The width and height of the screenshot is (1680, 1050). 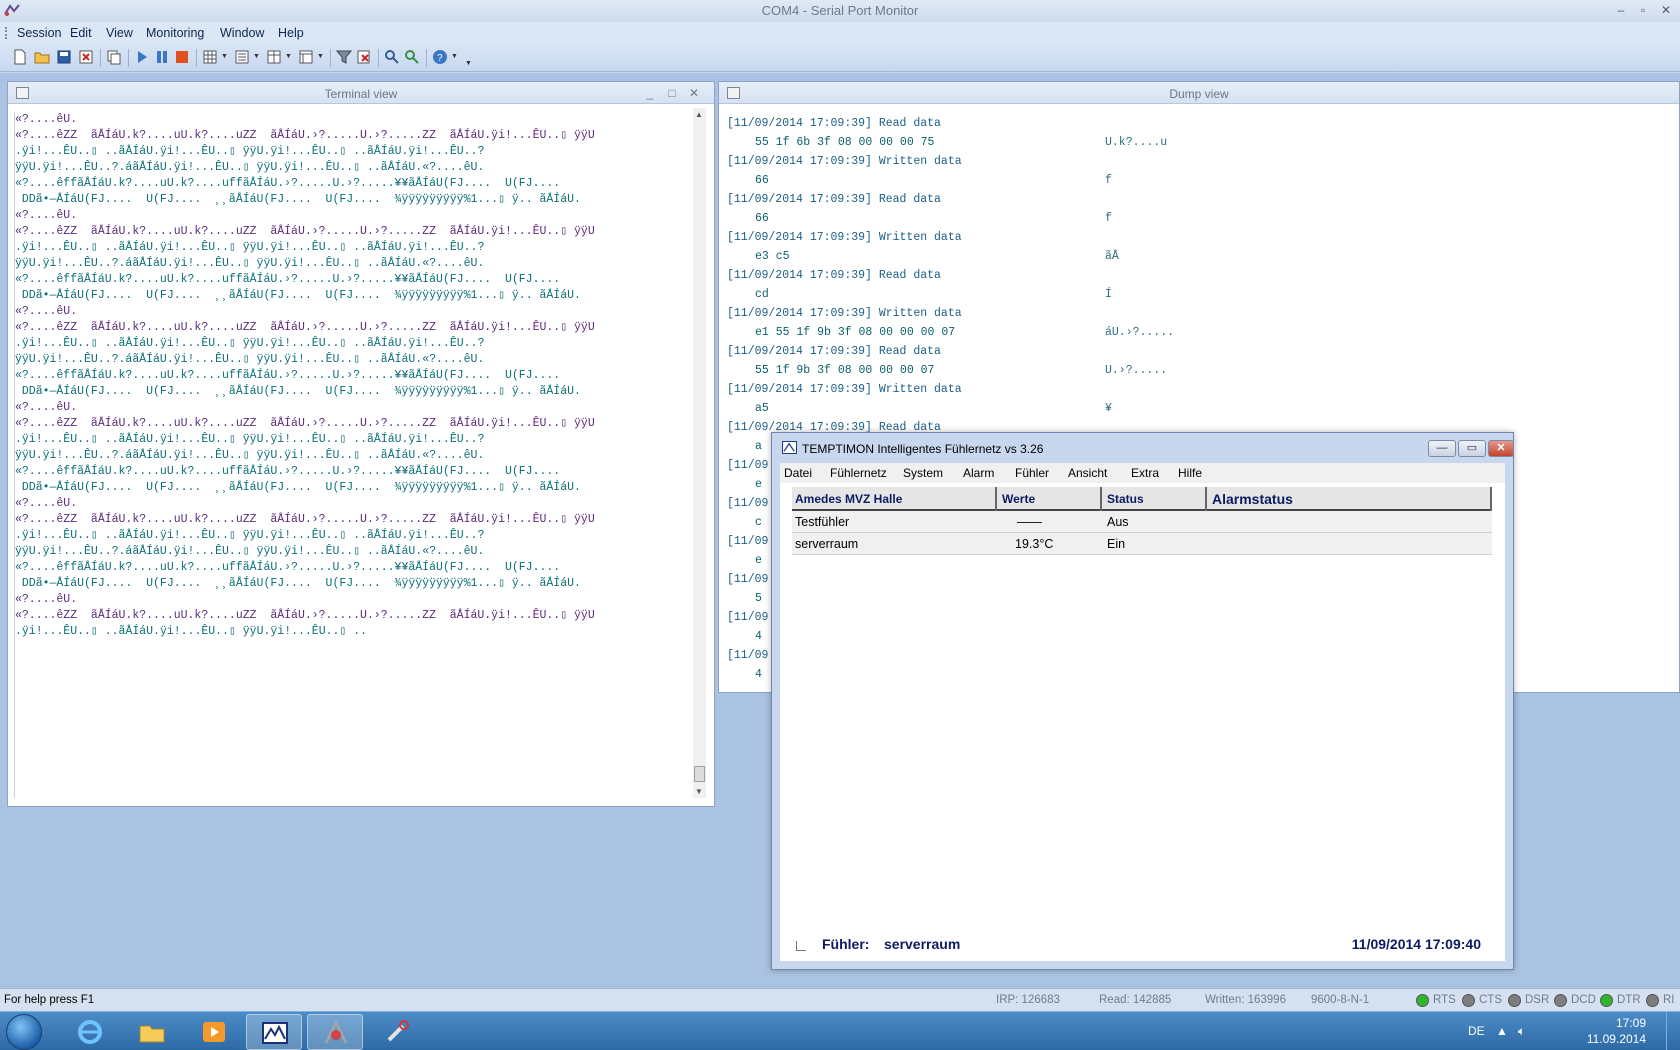 I want to click on temptimon-menu-ansicht: Ansicht, so click(x=1087, y=473).